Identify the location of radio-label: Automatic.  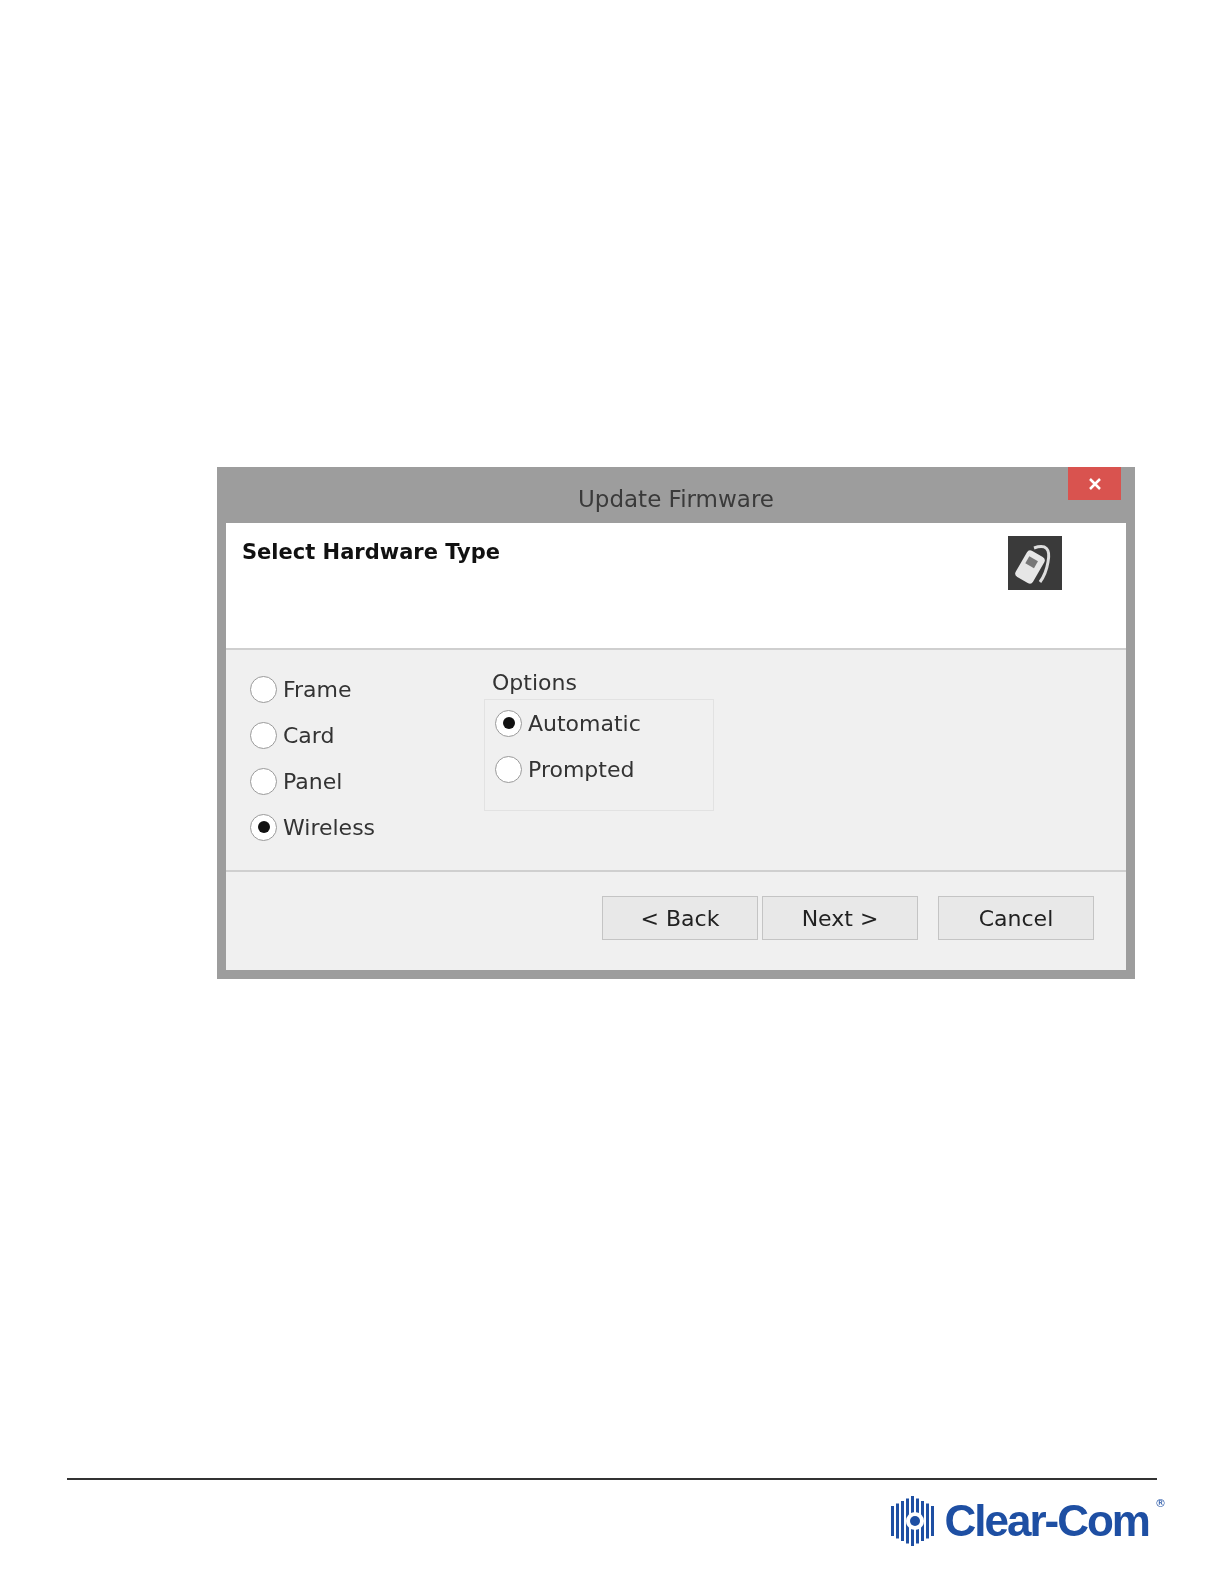
(584, 723).